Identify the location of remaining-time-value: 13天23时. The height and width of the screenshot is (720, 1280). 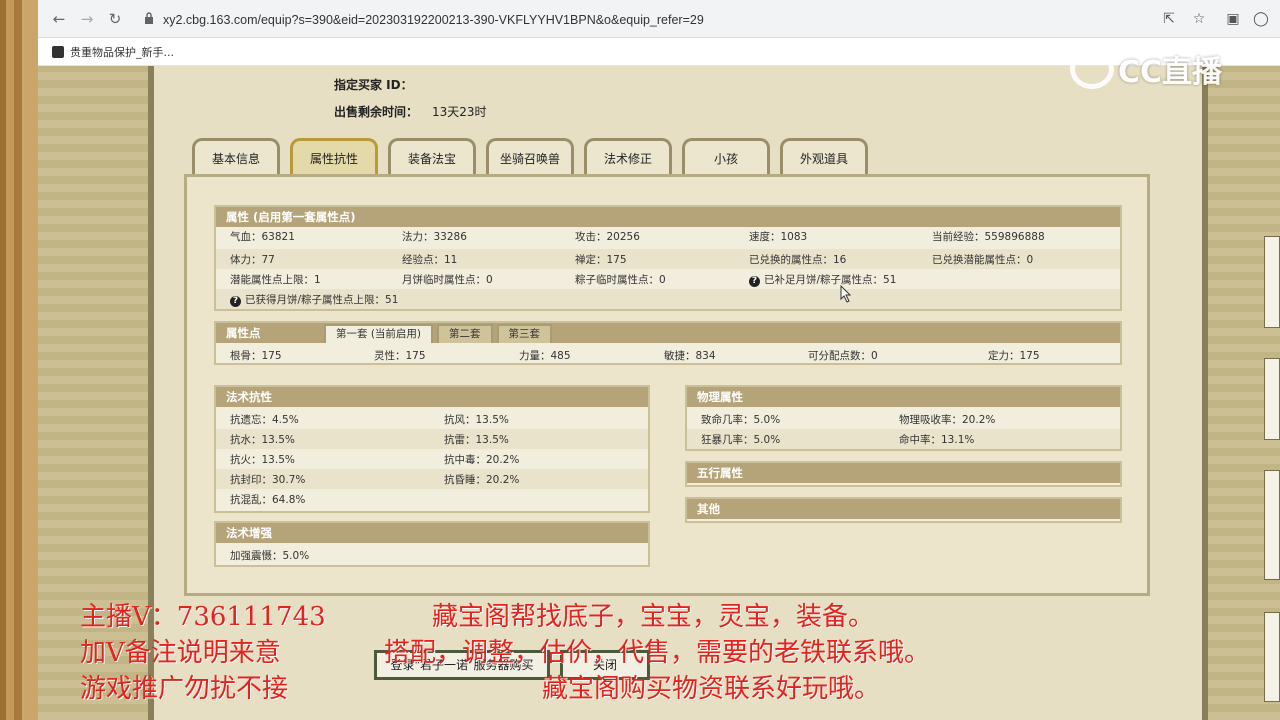
(459, 112).